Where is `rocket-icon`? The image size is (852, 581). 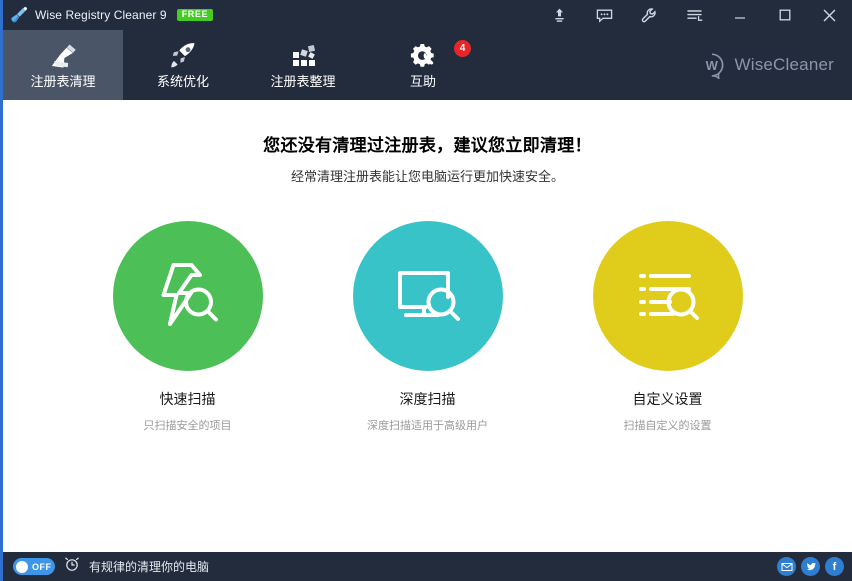
rocket-icon is located at coordinates (183, 56).